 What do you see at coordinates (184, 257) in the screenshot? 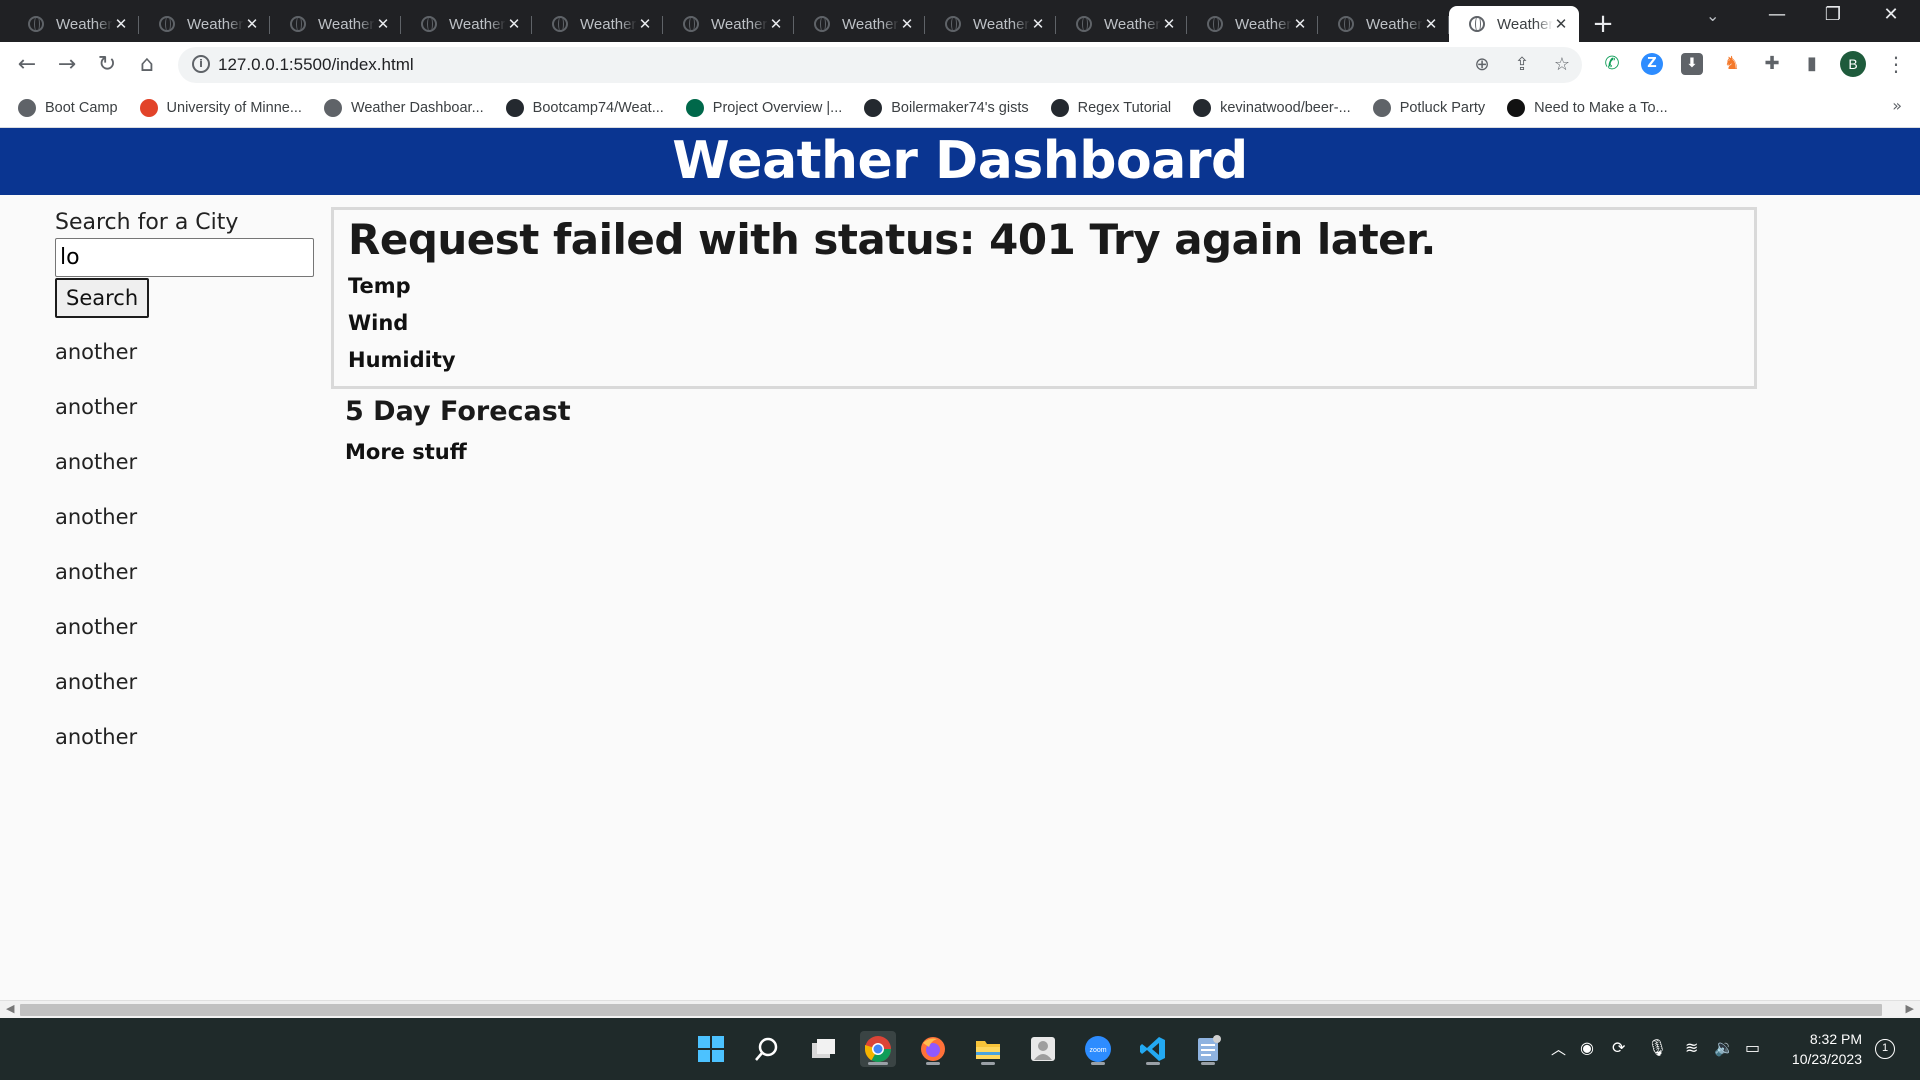
I see `city-search-input` at bounding box center [184, 257].